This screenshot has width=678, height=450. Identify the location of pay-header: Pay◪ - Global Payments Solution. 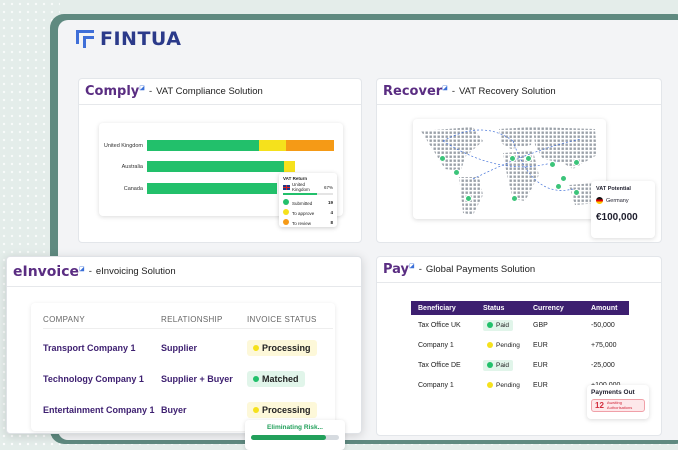
(519, 270).